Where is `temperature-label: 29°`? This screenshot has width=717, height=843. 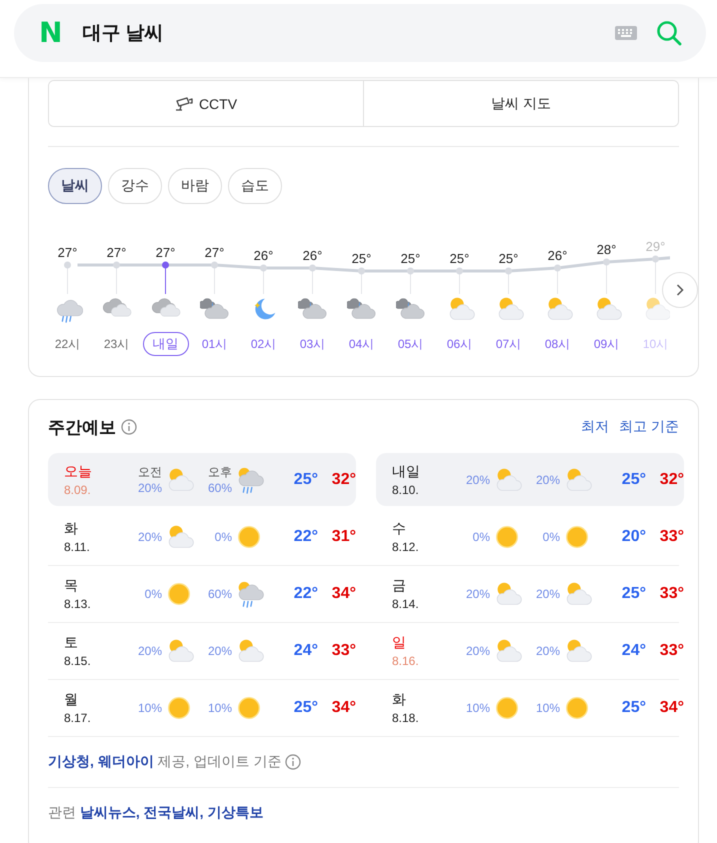 temperature-label: 29° is located at coordinates (656, 246).